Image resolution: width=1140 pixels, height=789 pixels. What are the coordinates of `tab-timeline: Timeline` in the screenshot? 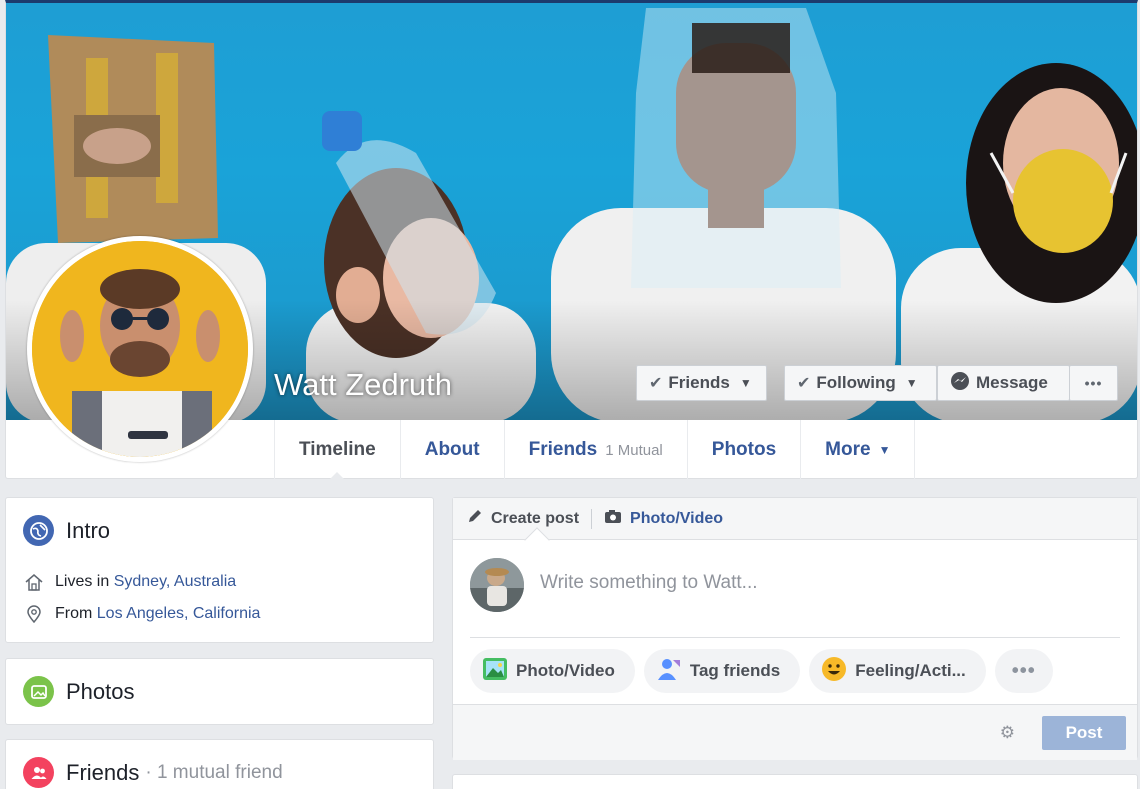 It's located at (337, 450).